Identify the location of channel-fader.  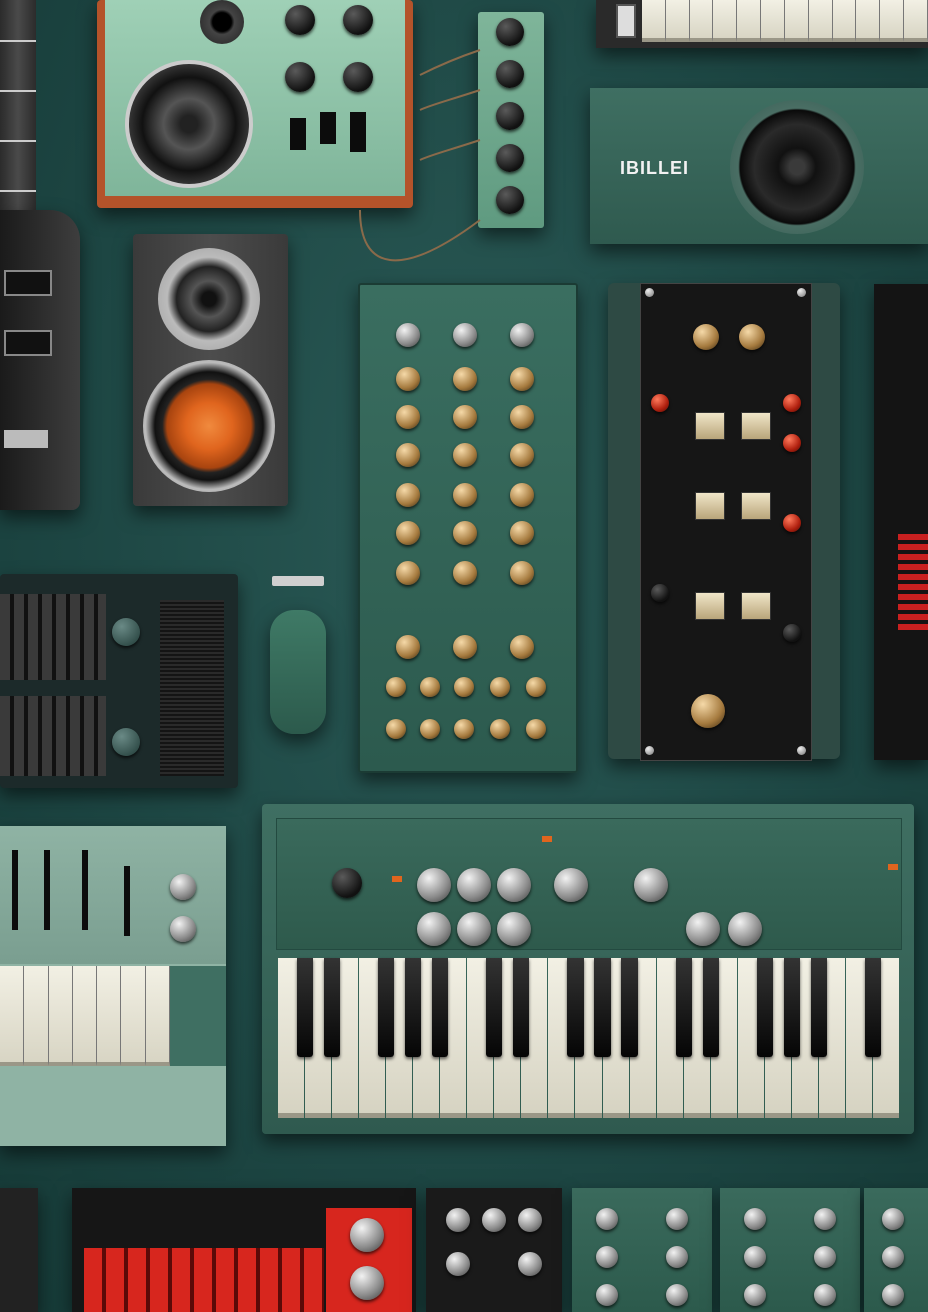
(710, 606).